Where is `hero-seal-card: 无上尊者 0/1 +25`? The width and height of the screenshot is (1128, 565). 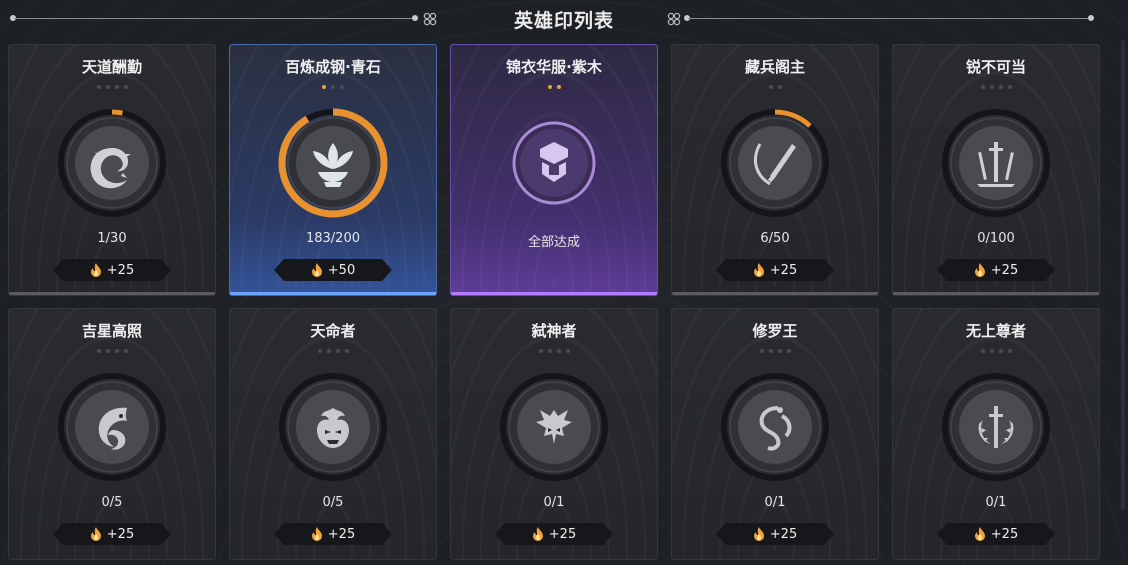
hero-seal-card: 无上尊者 0/1 +25 is located at coordinates (996, 434).